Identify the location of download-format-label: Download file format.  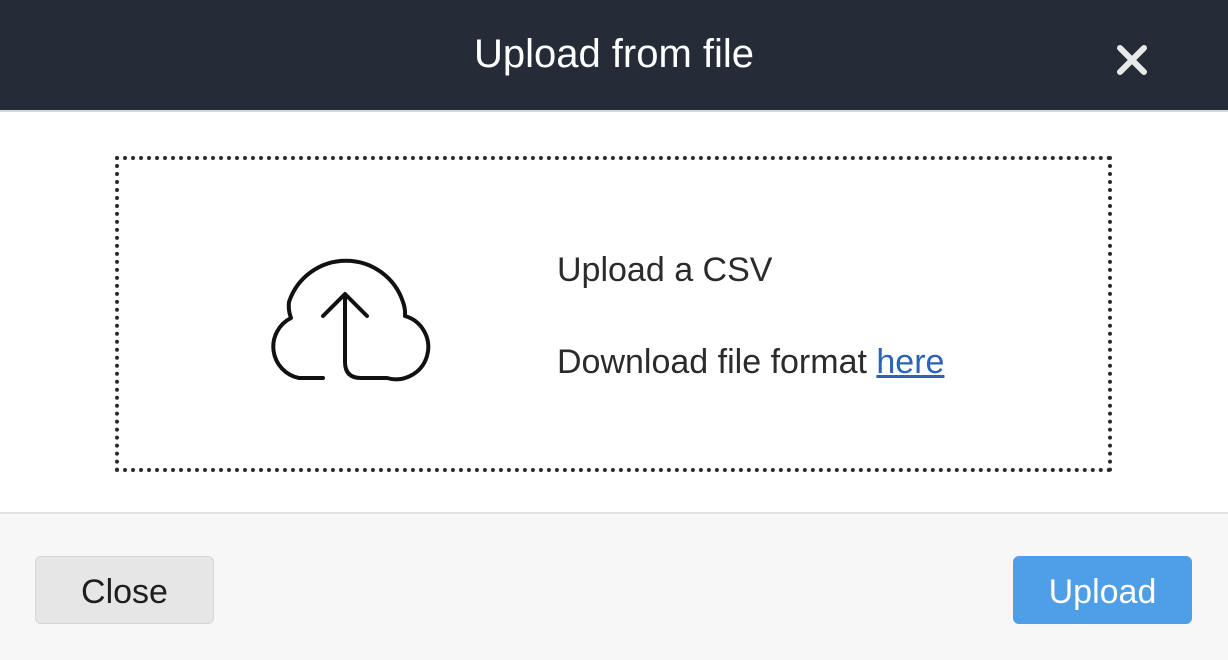
(717, 362).